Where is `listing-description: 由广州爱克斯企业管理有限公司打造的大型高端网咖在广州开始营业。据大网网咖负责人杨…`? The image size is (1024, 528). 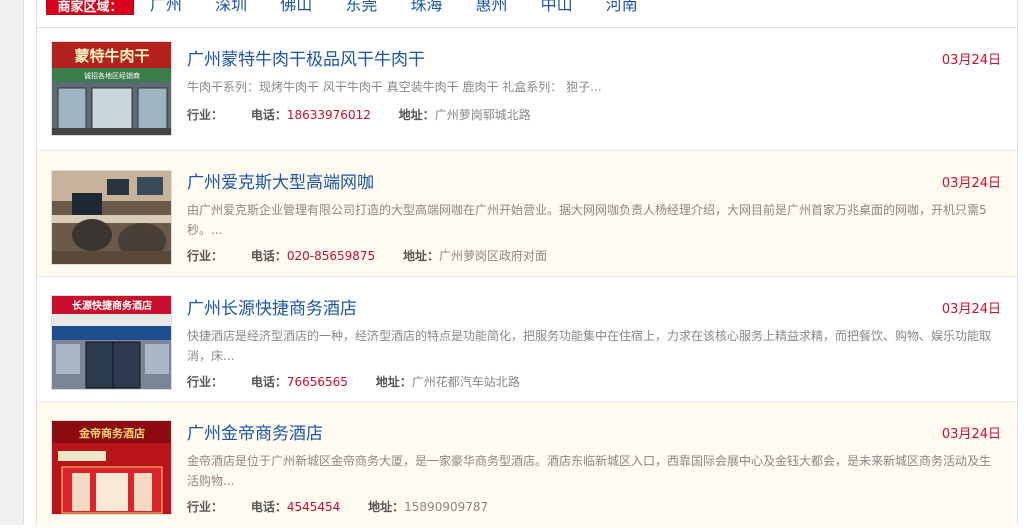 listing-description: 由广州爱克斯企业管理有限公司打造的大型高端网咖在广州开始营业。据大网网咖负责人杨… is located at coordinates (587, 220).